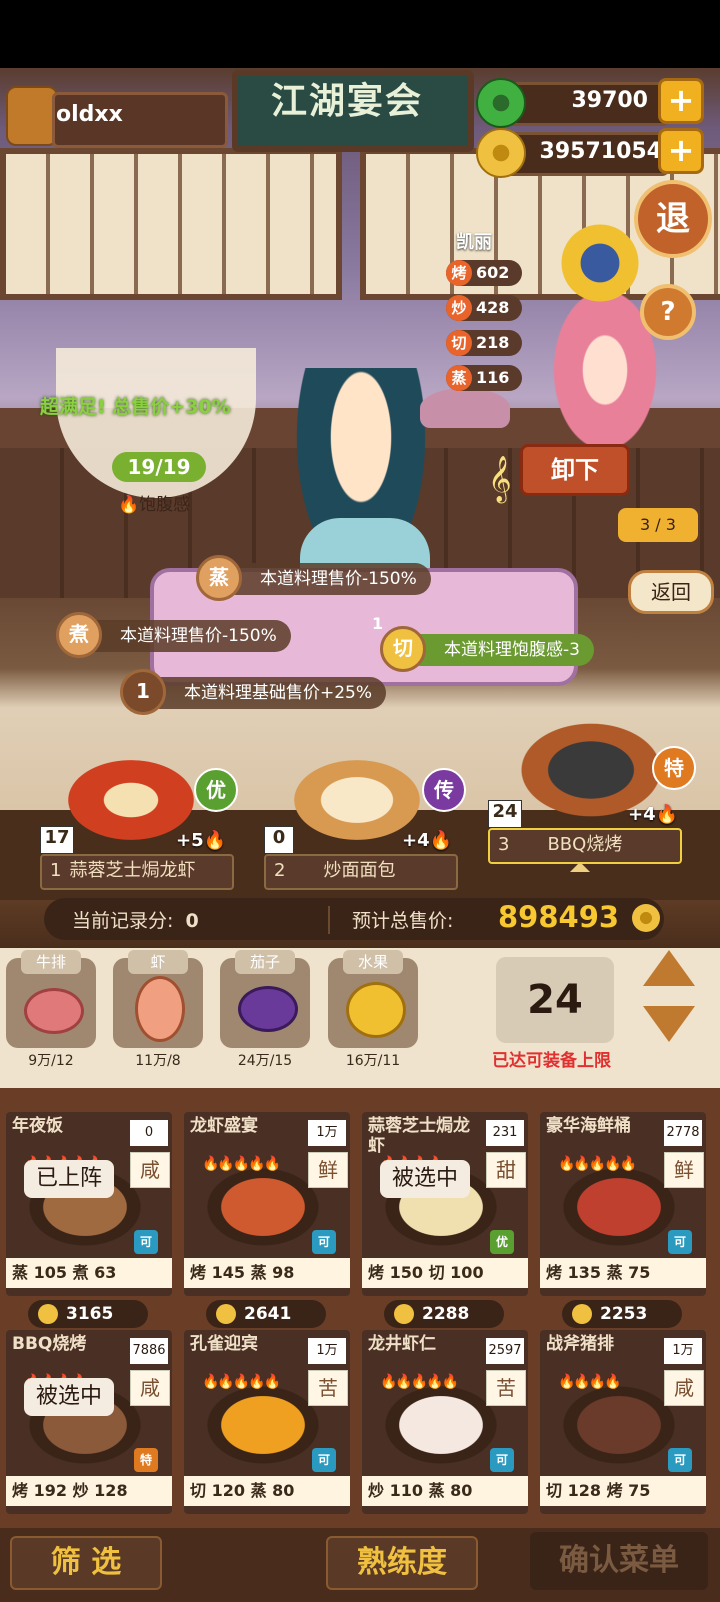 Image resolution: width=720 pixels, height=1602 pixels. I want to click on recipe-card: 孔雀迎宾 1万苦 🔥🔥🔥🔥🔥 可切 120 蒸 80, so click(267, 1422).